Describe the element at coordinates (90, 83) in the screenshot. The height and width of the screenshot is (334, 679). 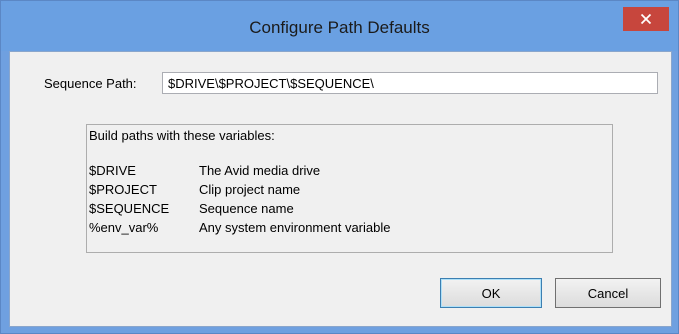
I see `sequence-path-label: Sequence Path:` at that location.